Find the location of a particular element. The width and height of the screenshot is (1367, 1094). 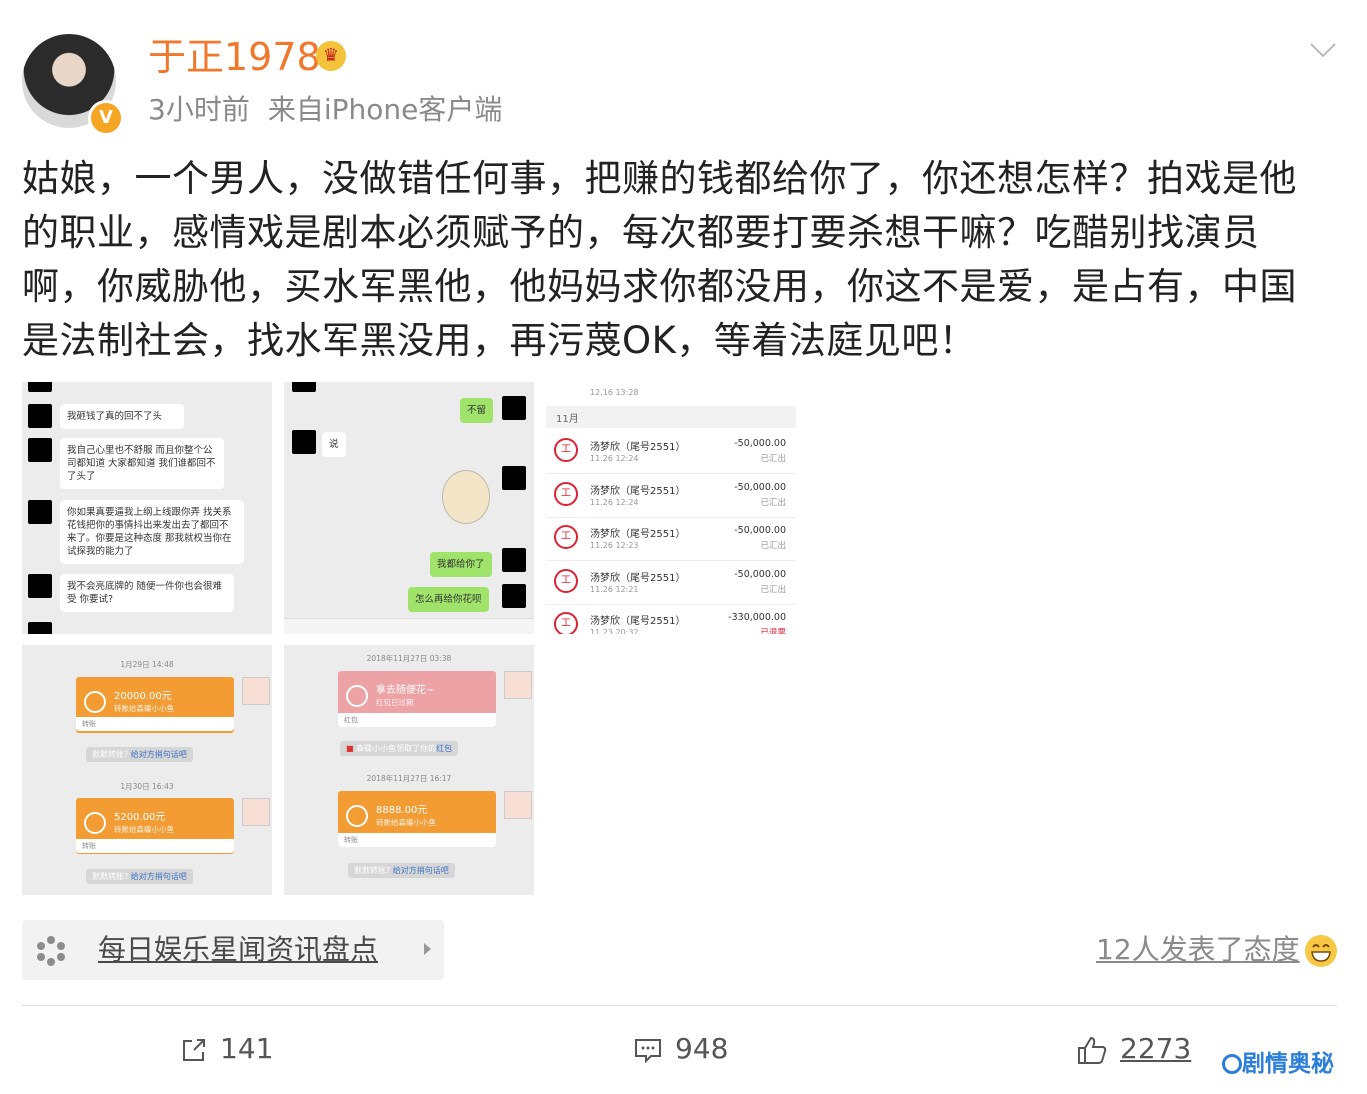

crown-icon: ♛ is located at coordinates (331, 56).